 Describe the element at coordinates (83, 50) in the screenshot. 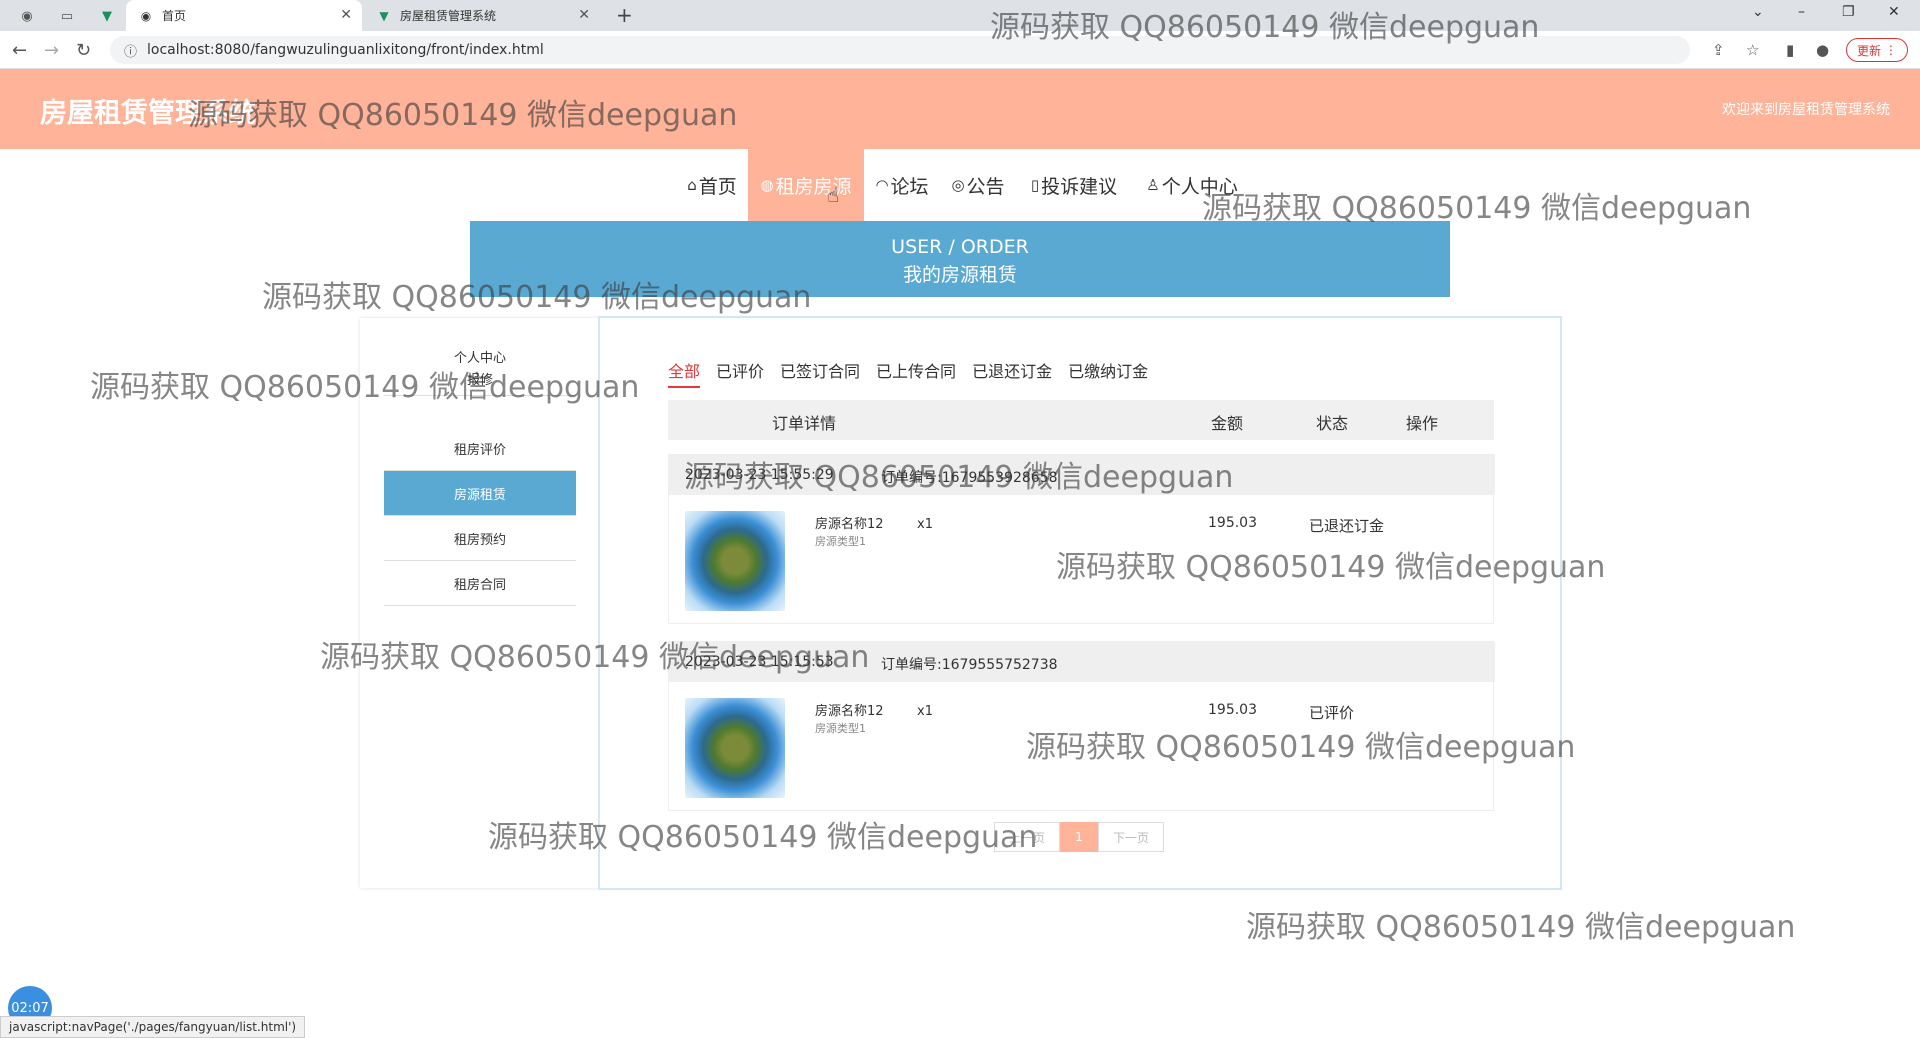

I see `reload-icon: ↻` at that location.